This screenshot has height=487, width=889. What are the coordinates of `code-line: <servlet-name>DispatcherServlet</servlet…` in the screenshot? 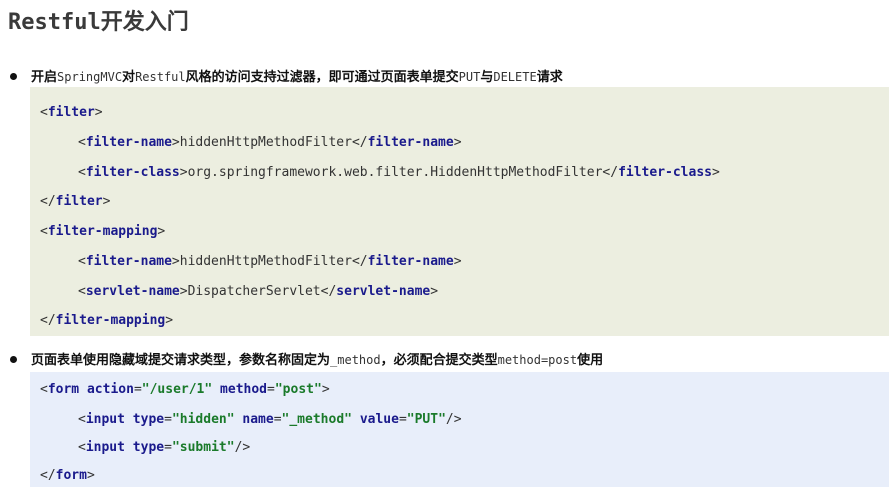 It's located at (258, 291).